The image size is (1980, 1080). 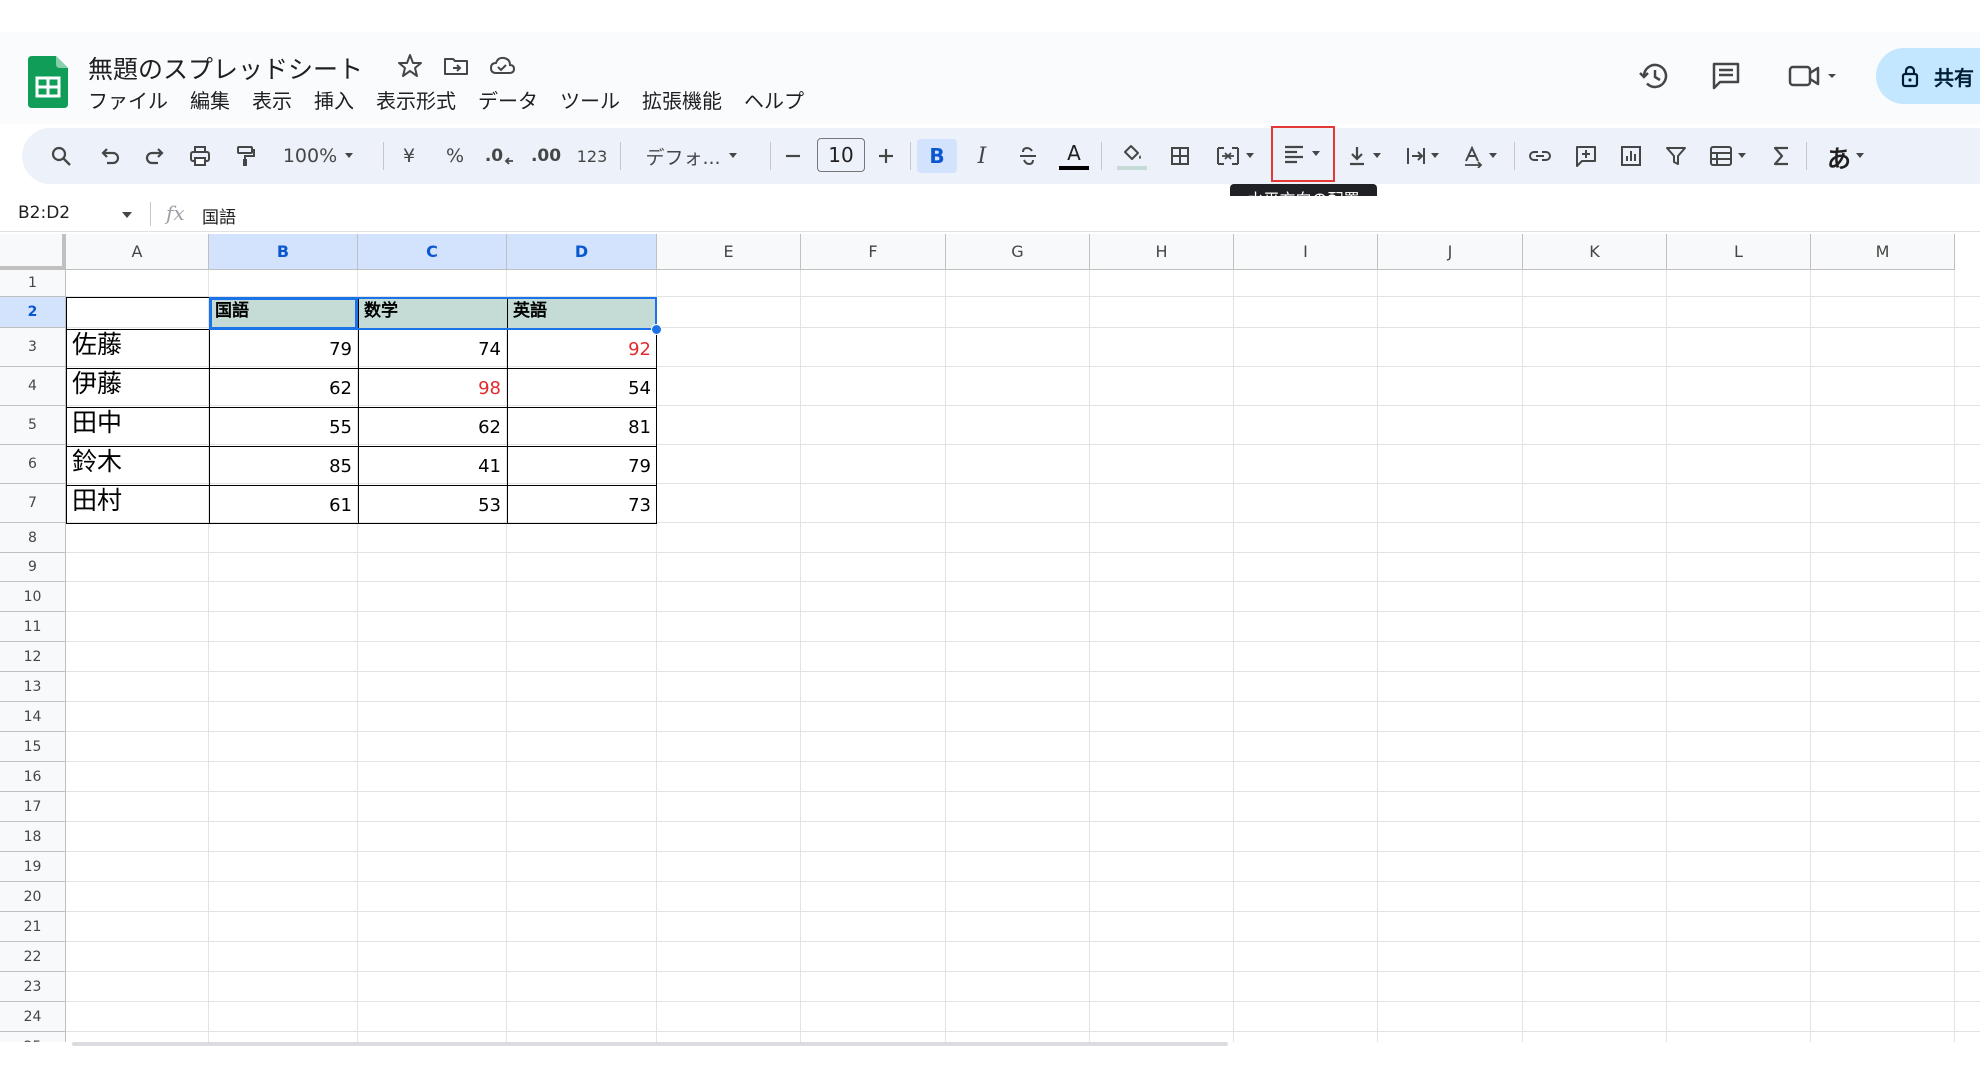 What do you see at coordinates (283, 503) in the screenshot?
I see `score-cell: 61` at bounding box center [283, 503].